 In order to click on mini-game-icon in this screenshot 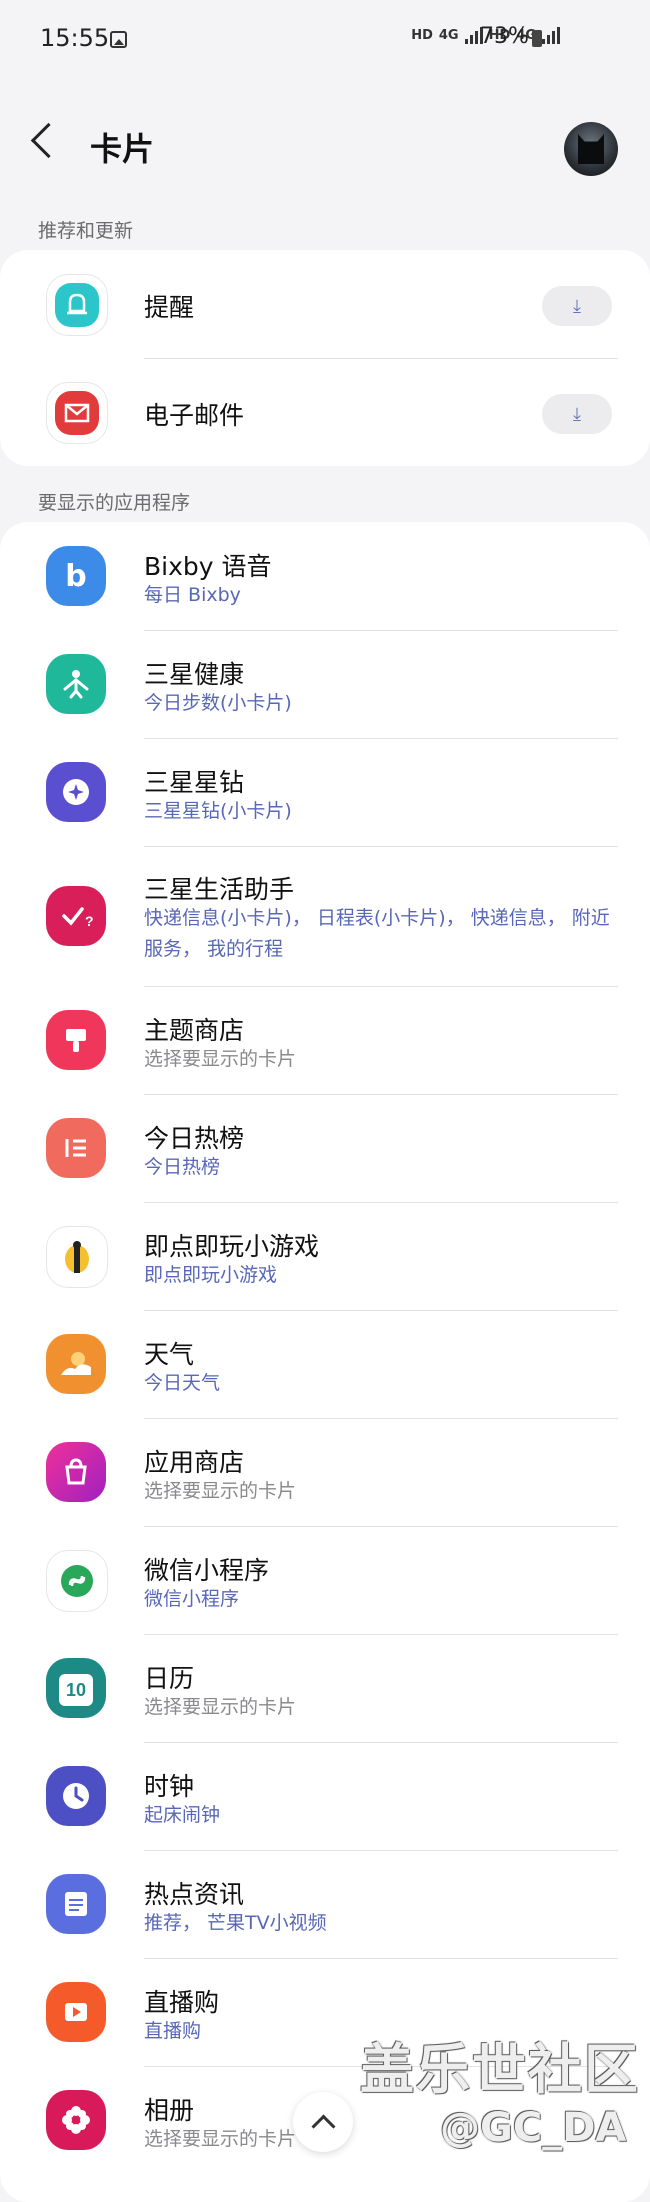, I will do `click(77, 1257)`.